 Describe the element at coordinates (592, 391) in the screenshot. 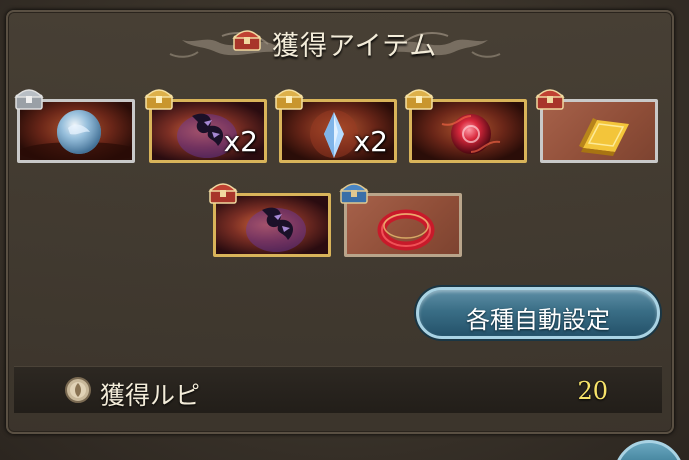

I see `rupie-value: 20` at that location.